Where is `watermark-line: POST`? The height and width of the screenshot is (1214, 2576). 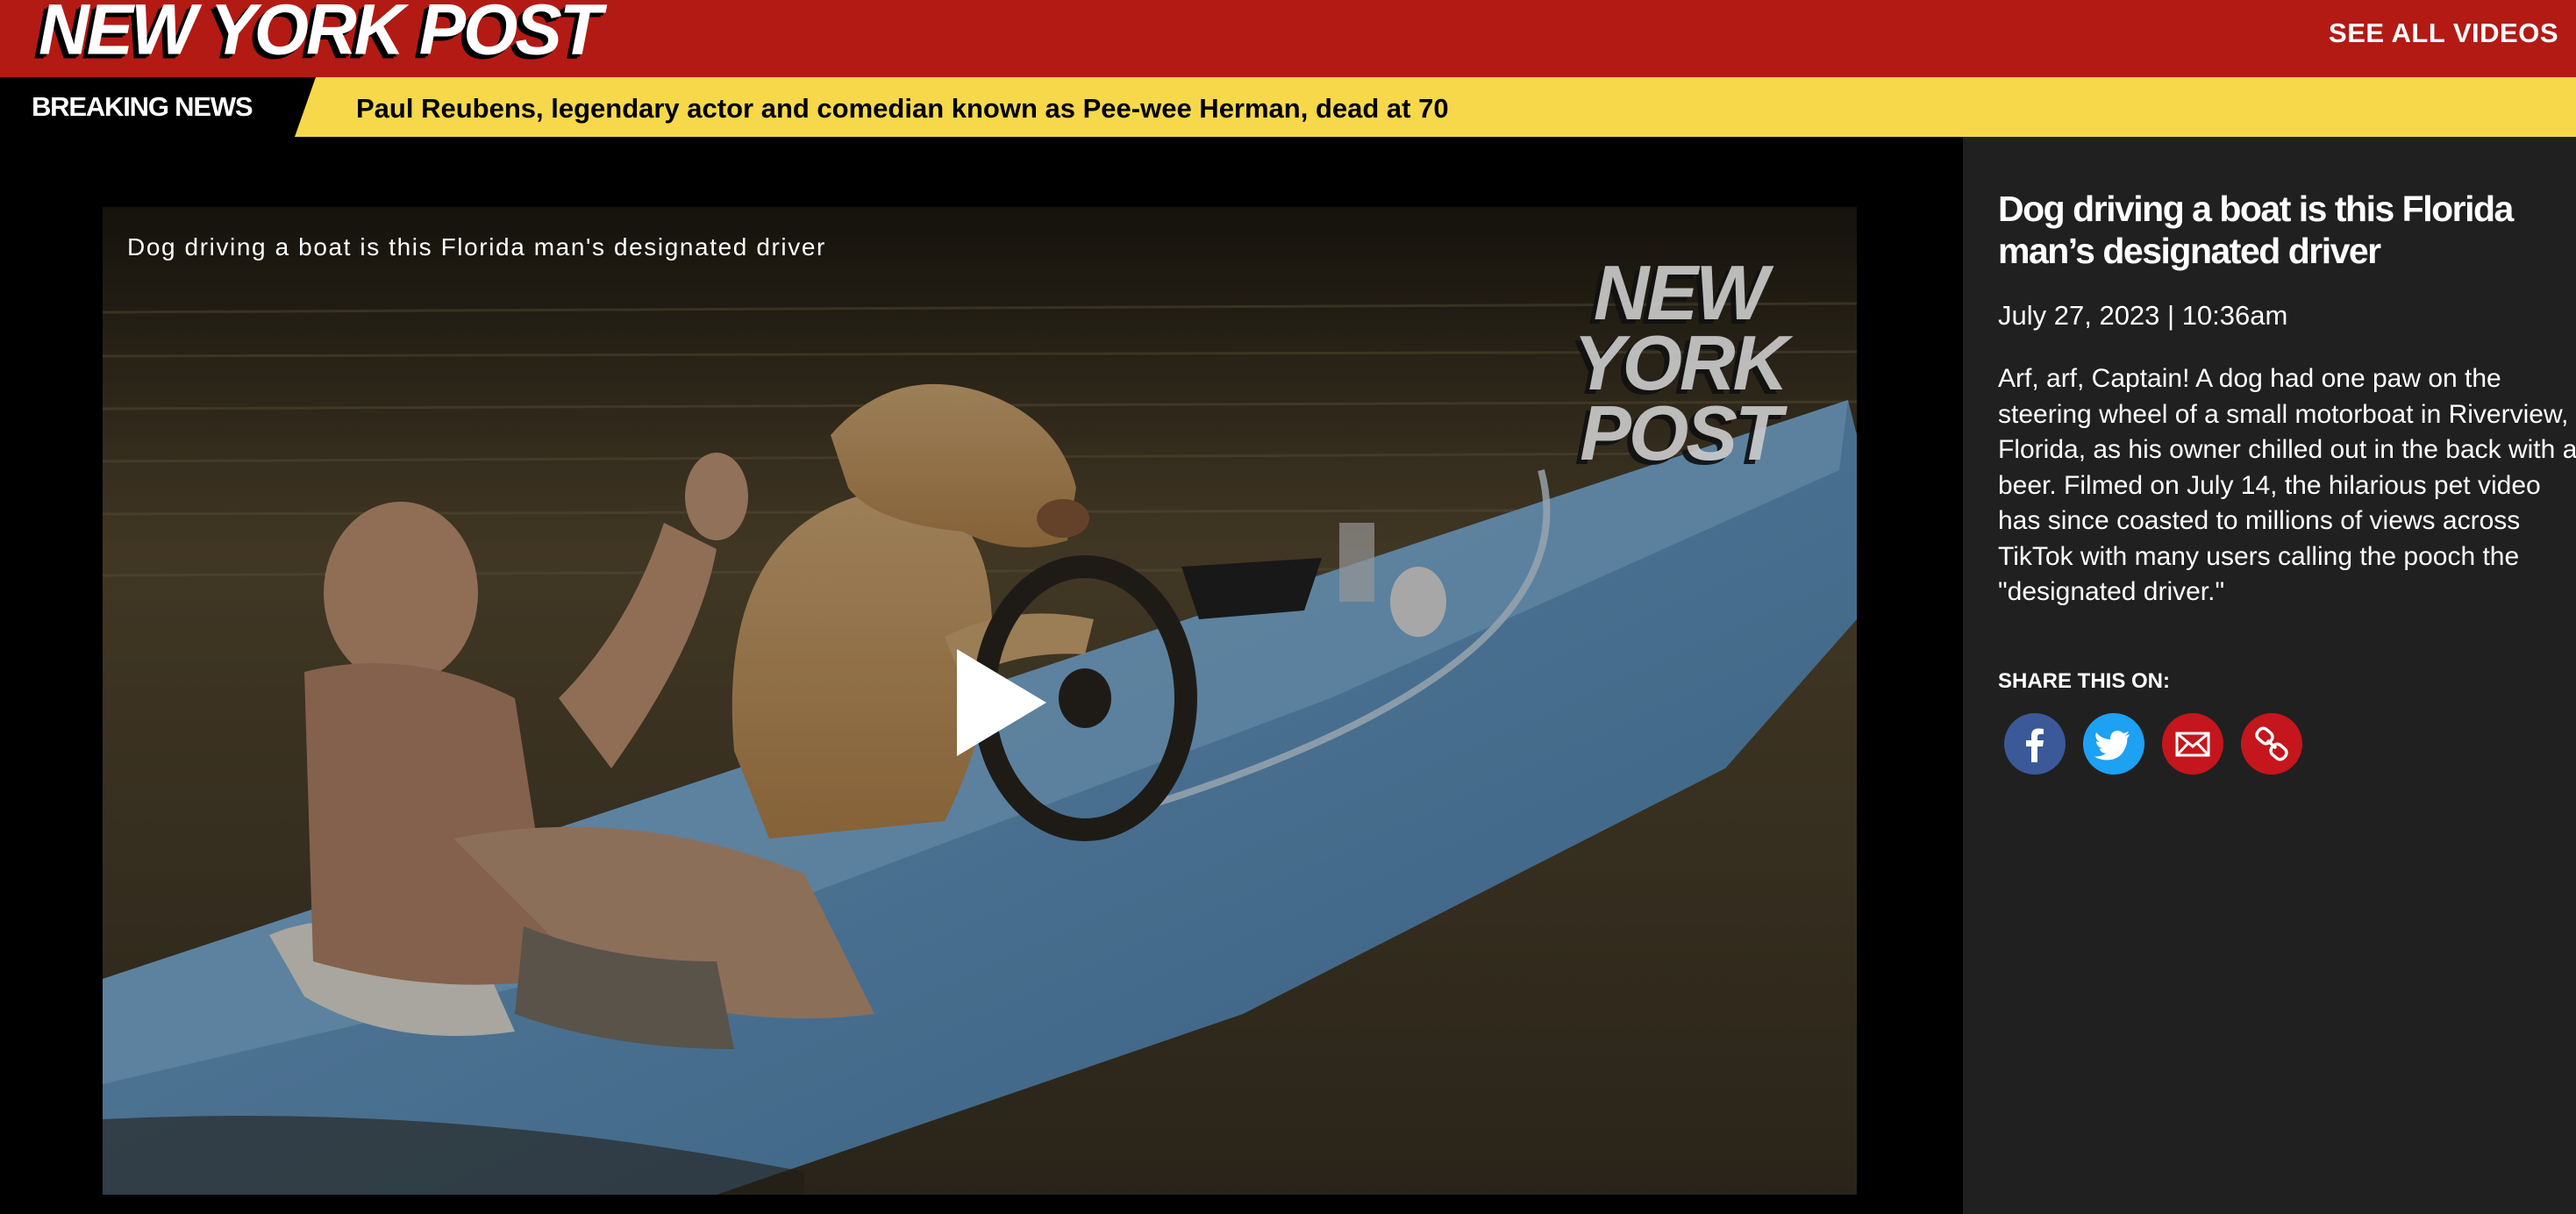
watermark-line: POST is located at coordinates (1681, 433).